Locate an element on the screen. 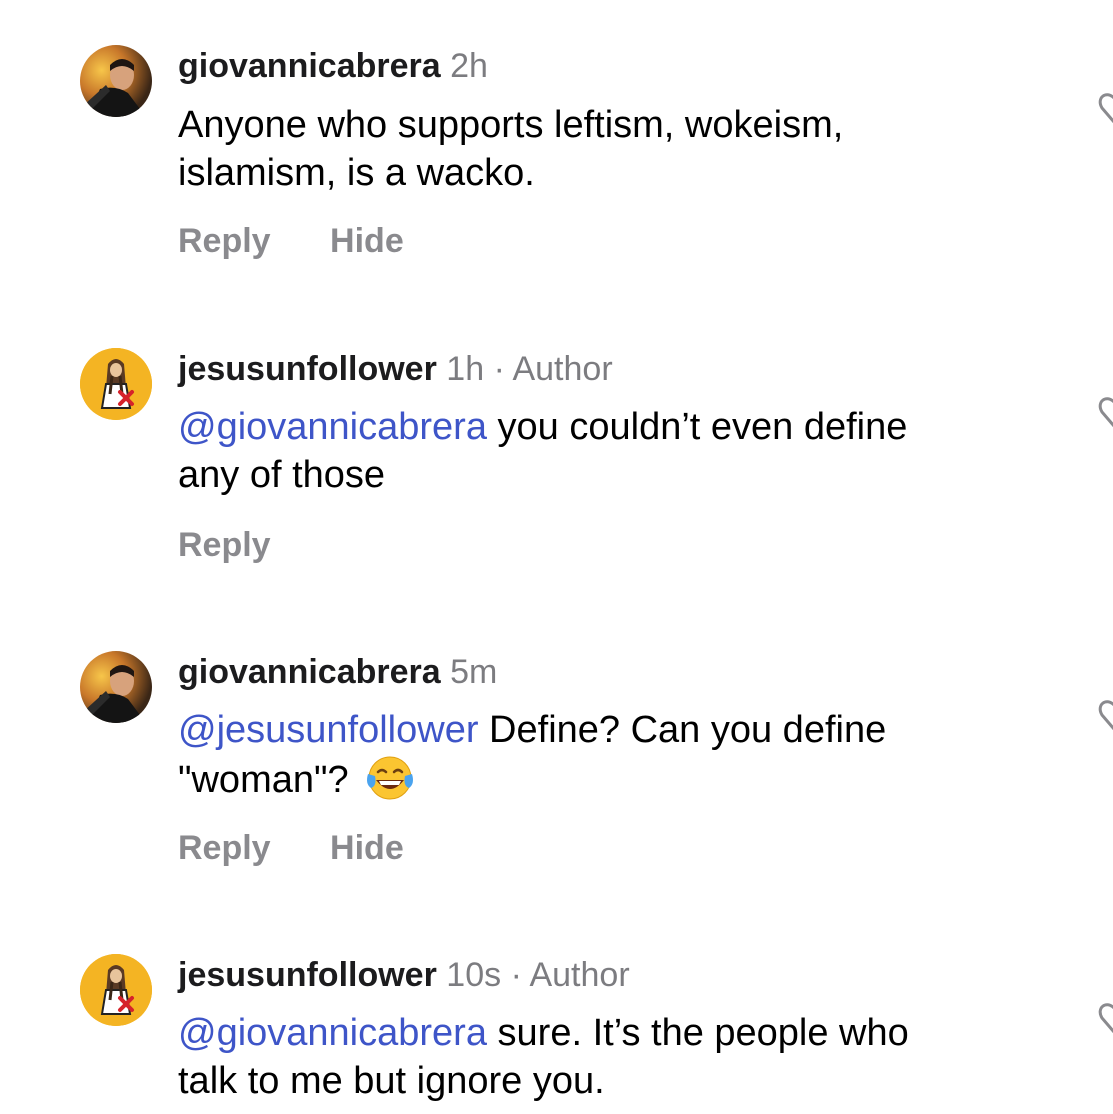 This screenshot has height=1114, width=1113. mention-link: @jesusunfollower is located at coordinates (328, 730).